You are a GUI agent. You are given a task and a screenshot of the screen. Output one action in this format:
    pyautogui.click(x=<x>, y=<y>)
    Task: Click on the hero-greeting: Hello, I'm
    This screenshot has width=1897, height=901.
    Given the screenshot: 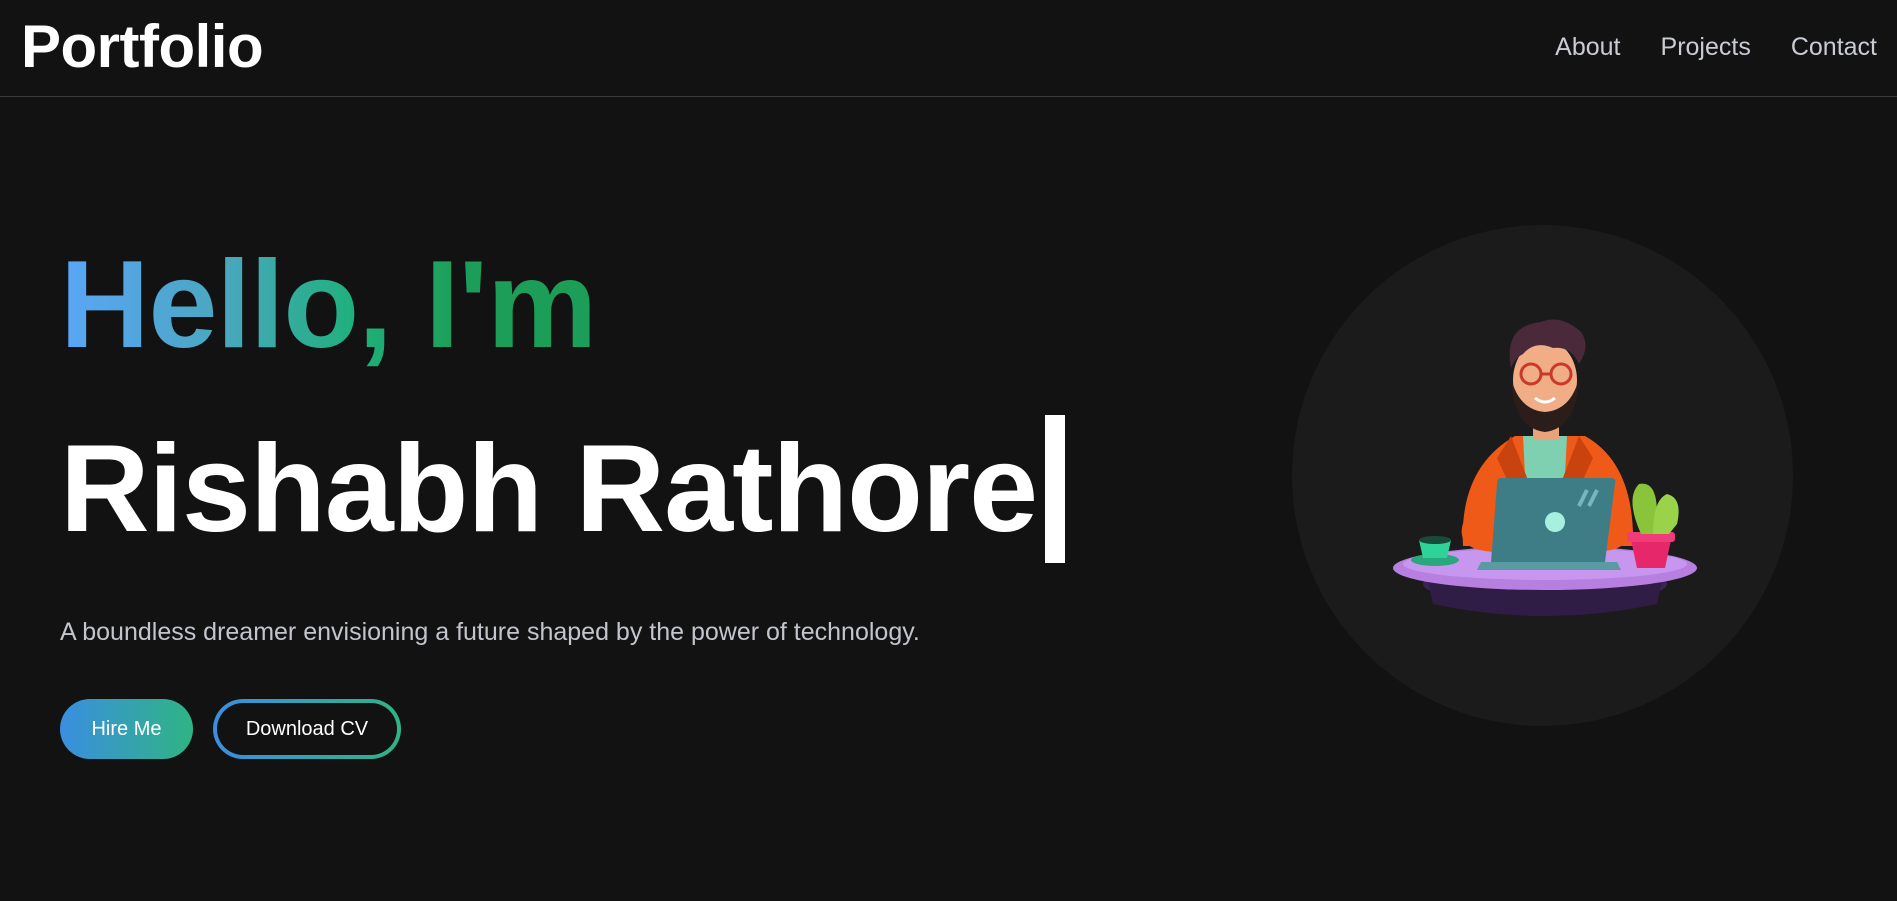 What is the action you would take?
    pyautogui.click(x=328, y=305)
    